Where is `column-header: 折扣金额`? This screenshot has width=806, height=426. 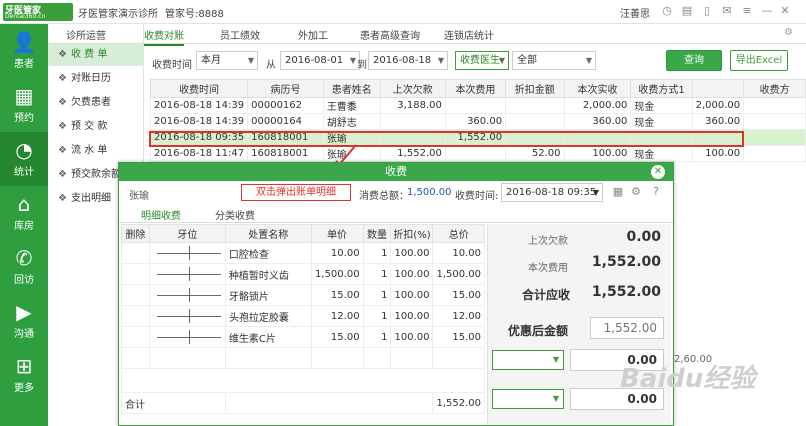 column-header: 折扣金额 is located at coordinates (535, 88).